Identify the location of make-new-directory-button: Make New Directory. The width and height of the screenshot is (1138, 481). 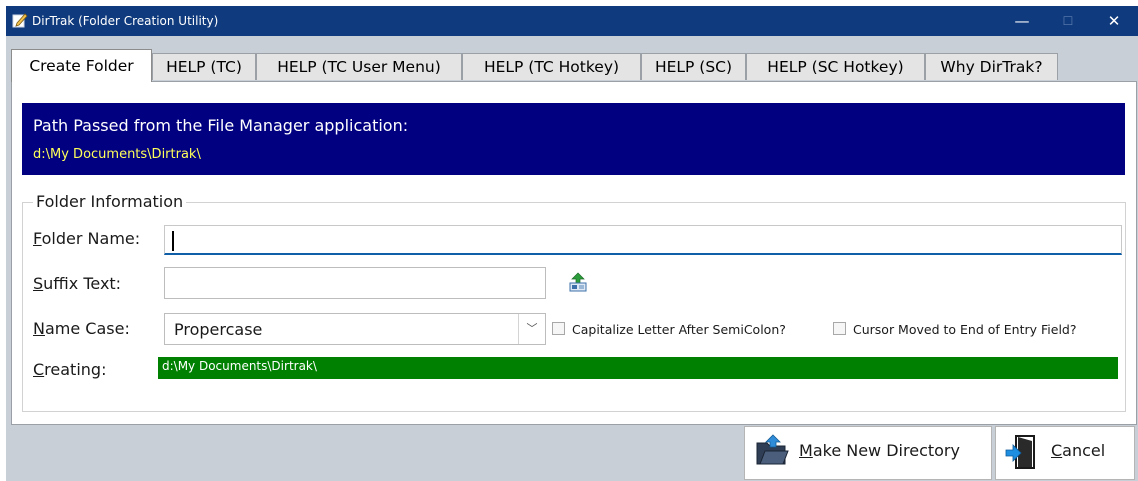
(868, 453).